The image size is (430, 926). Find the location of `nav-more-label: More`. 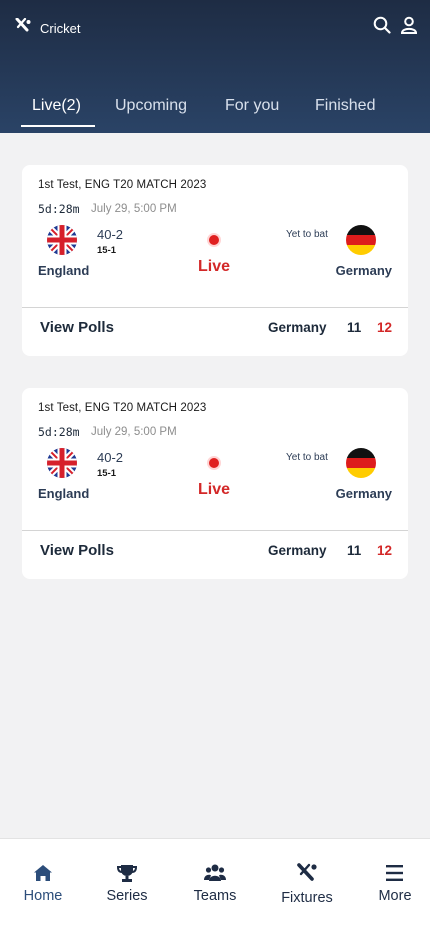

nav-more-label: More is located at coordinates (395, 896).